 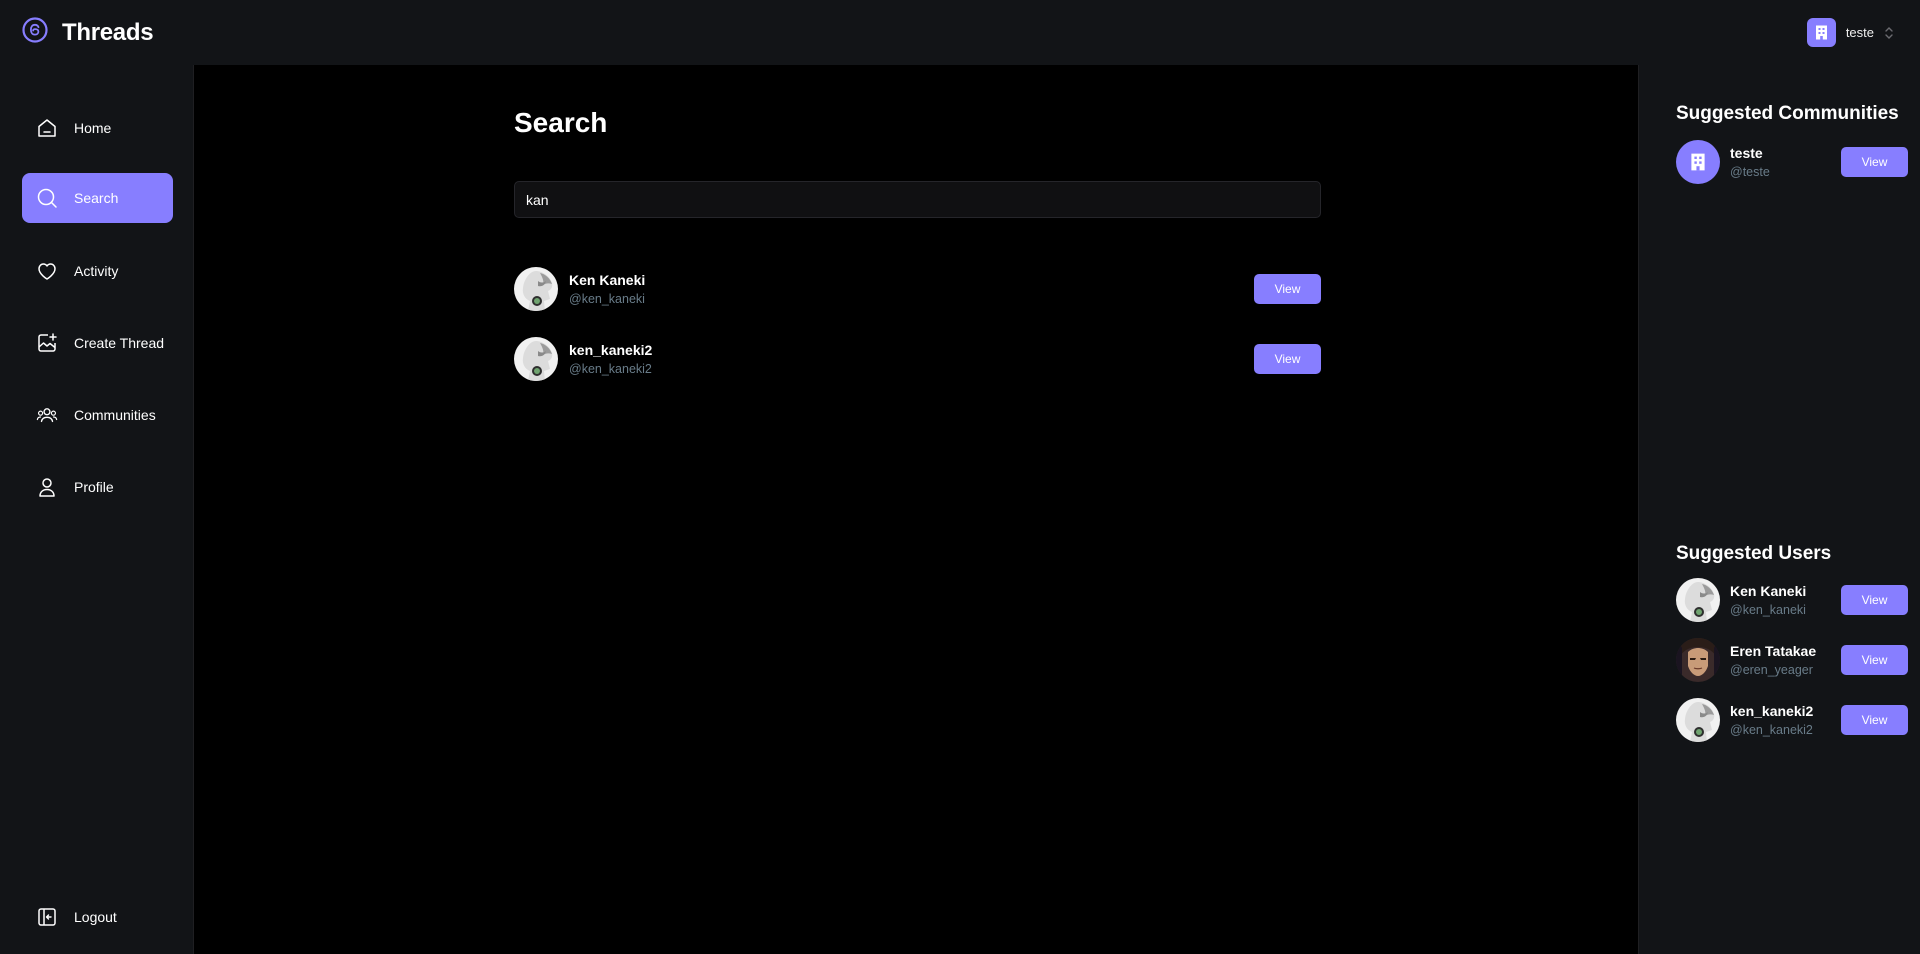 I want to click on brand: Threads, so click(x=88, y=32).